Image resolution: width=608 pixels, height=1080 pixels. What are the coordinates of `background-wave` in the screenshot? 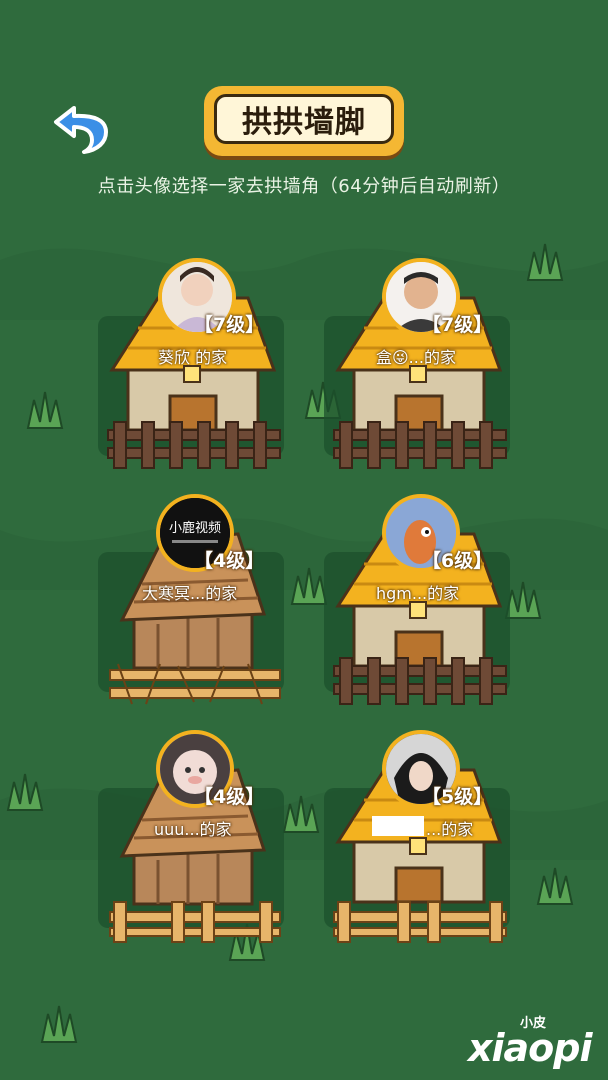 It's located at (304, 284).